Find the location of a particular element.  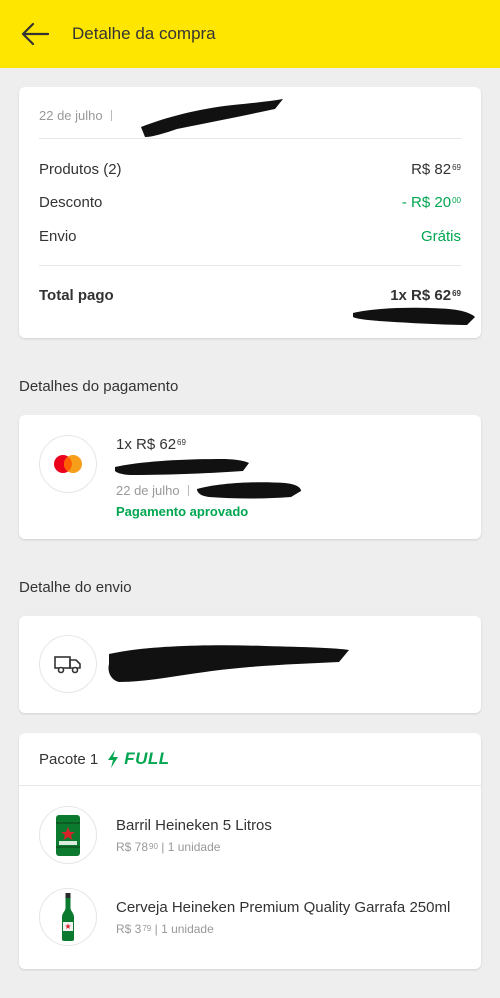

package-title: Pacote 1 is located at coordinates (69, 759).